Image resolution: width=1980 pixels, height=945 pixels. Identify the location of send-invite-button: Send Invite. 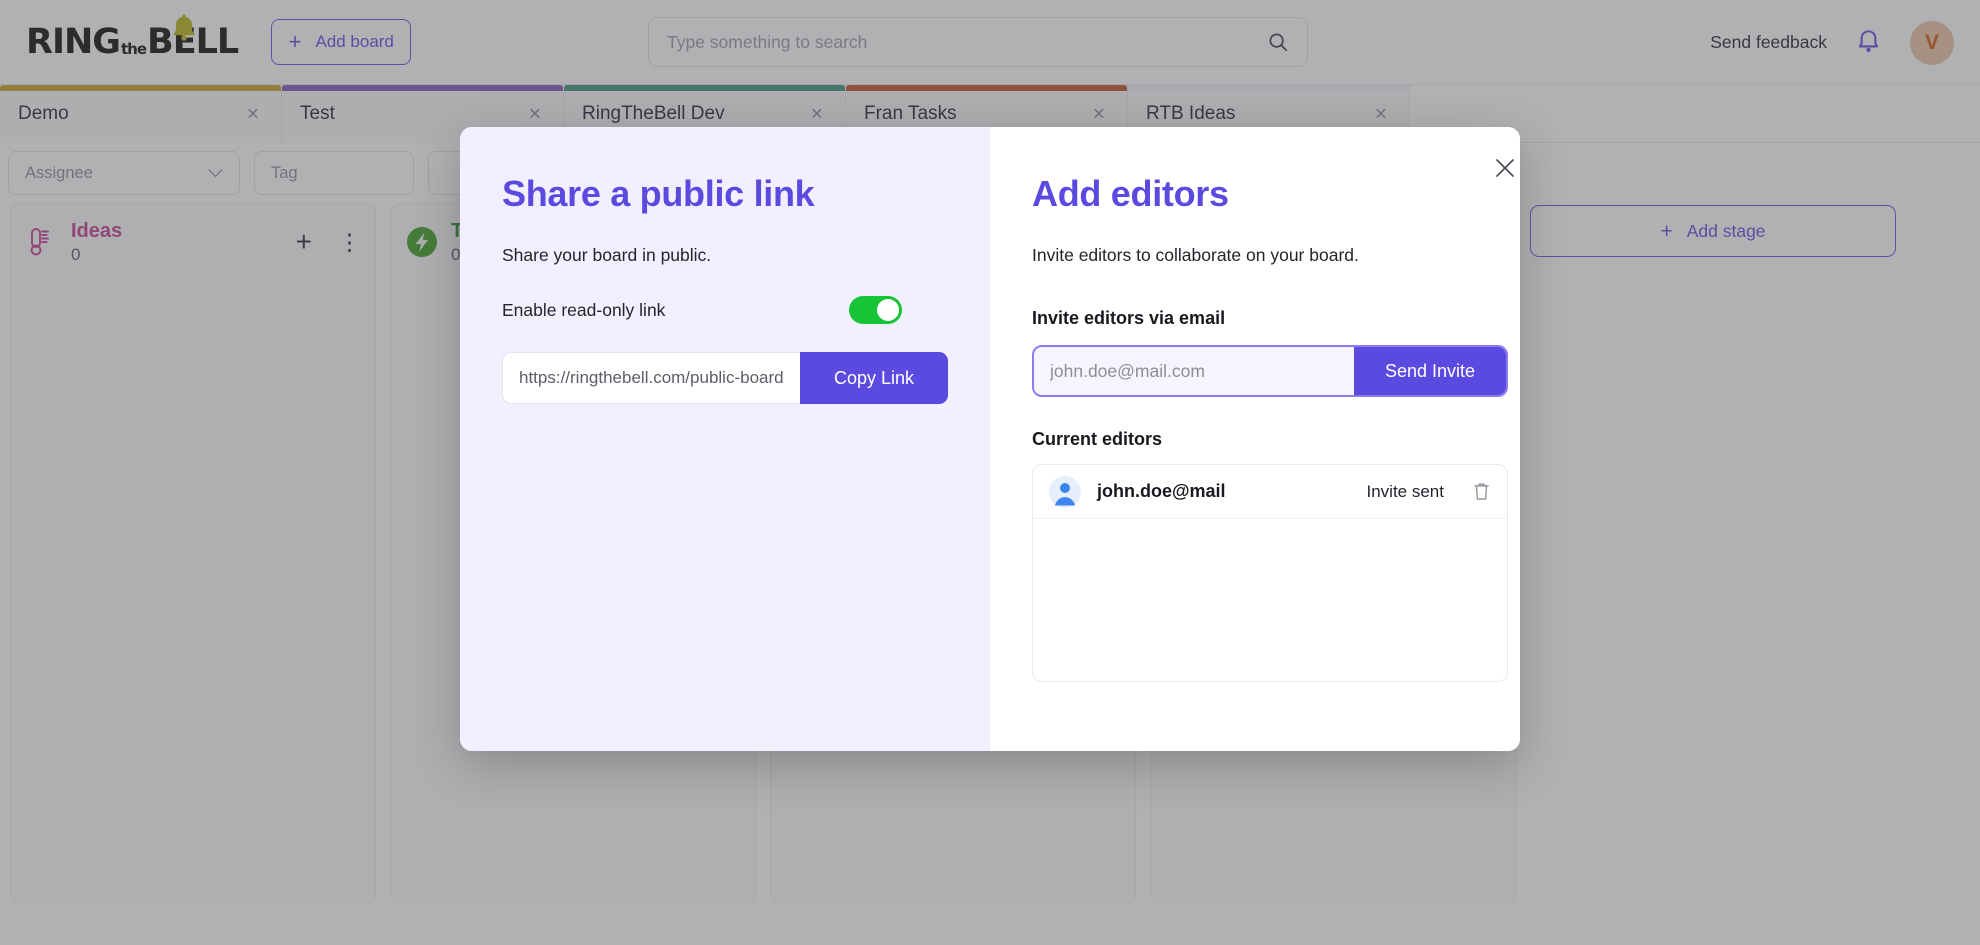
(1430, 371).